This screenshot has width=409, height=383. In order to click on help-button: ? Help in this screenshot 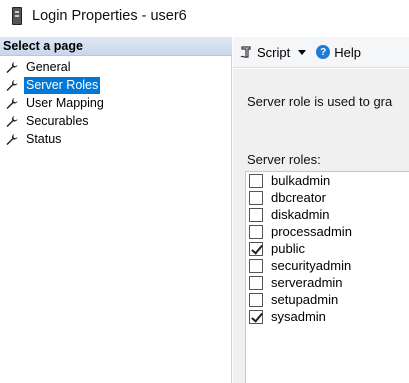, I will do `click(338, 52)`.